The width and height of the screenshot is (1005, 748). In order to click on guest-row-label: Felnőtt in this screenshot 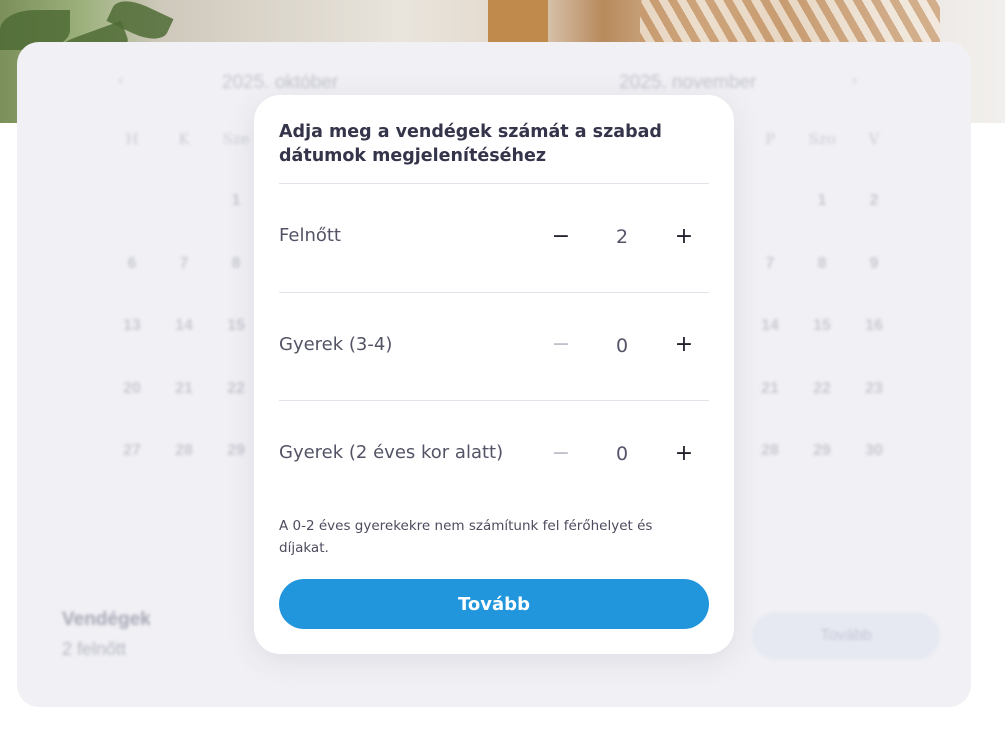, I will do `click(310, 235)`.